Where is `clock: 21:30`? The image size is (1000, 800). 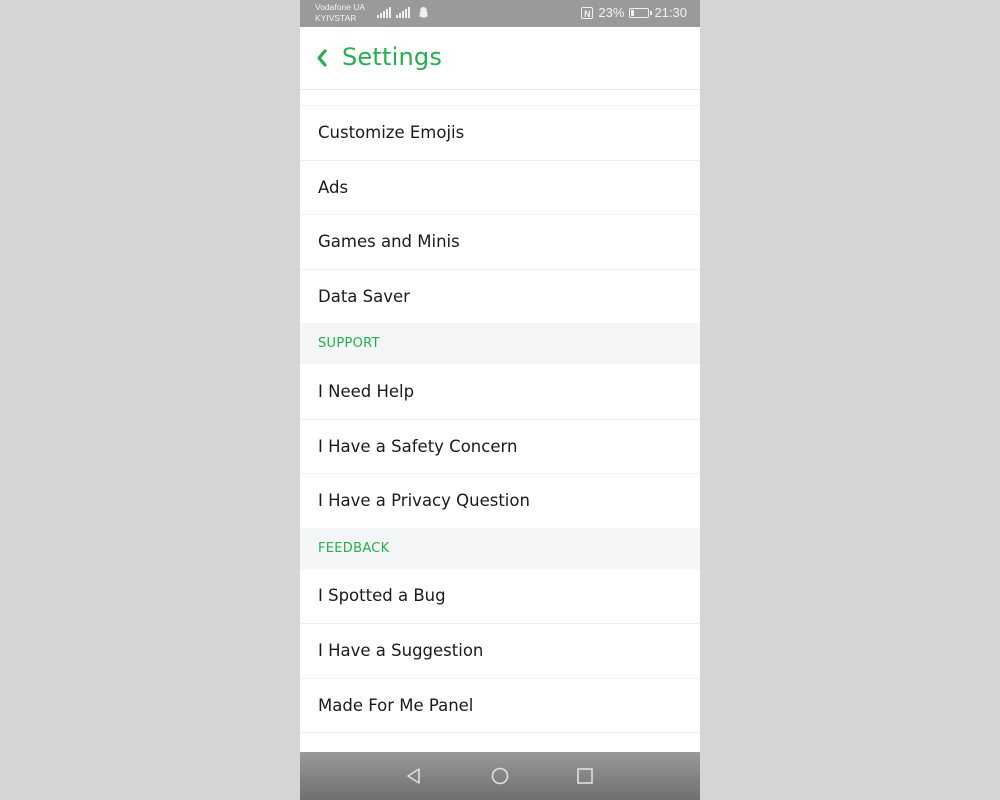
clock: 21:30 is located at coordinates (670, 12).